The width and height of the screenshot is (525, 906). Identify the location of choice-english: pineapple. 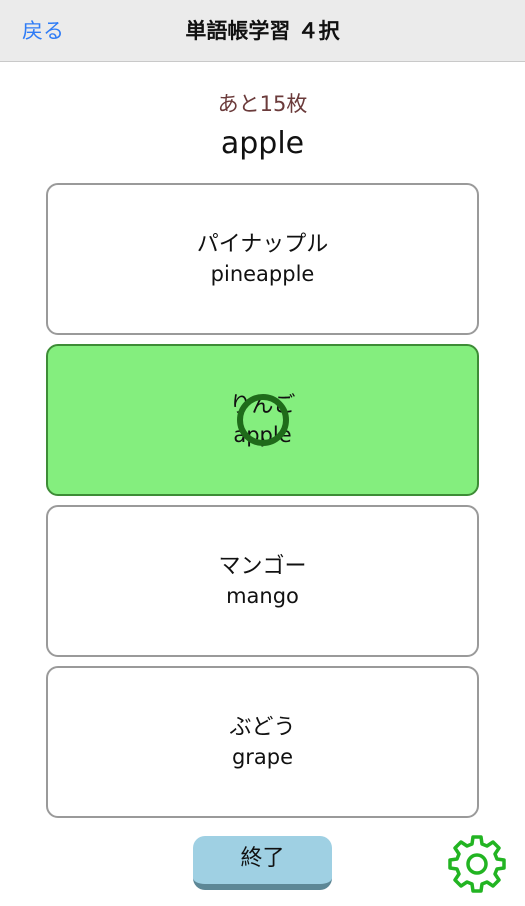
(262, 274).